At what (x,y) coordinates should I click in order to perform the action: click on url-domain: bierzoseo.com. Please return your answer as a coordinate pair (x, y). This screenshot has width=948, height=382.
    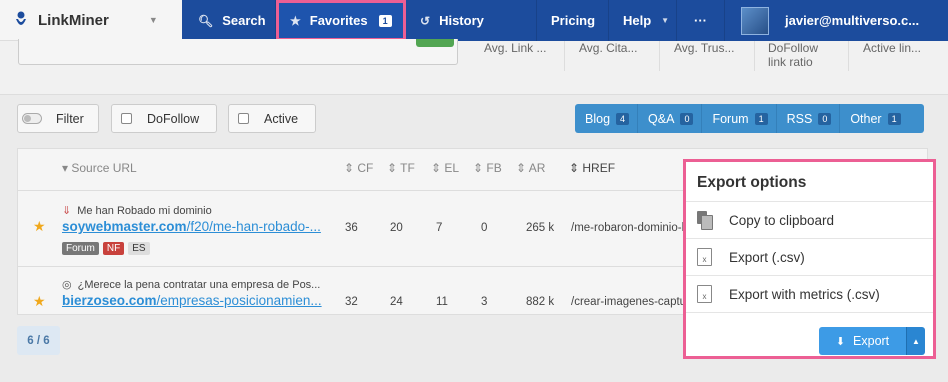
    Looking at the image, I should click on (109, 300).